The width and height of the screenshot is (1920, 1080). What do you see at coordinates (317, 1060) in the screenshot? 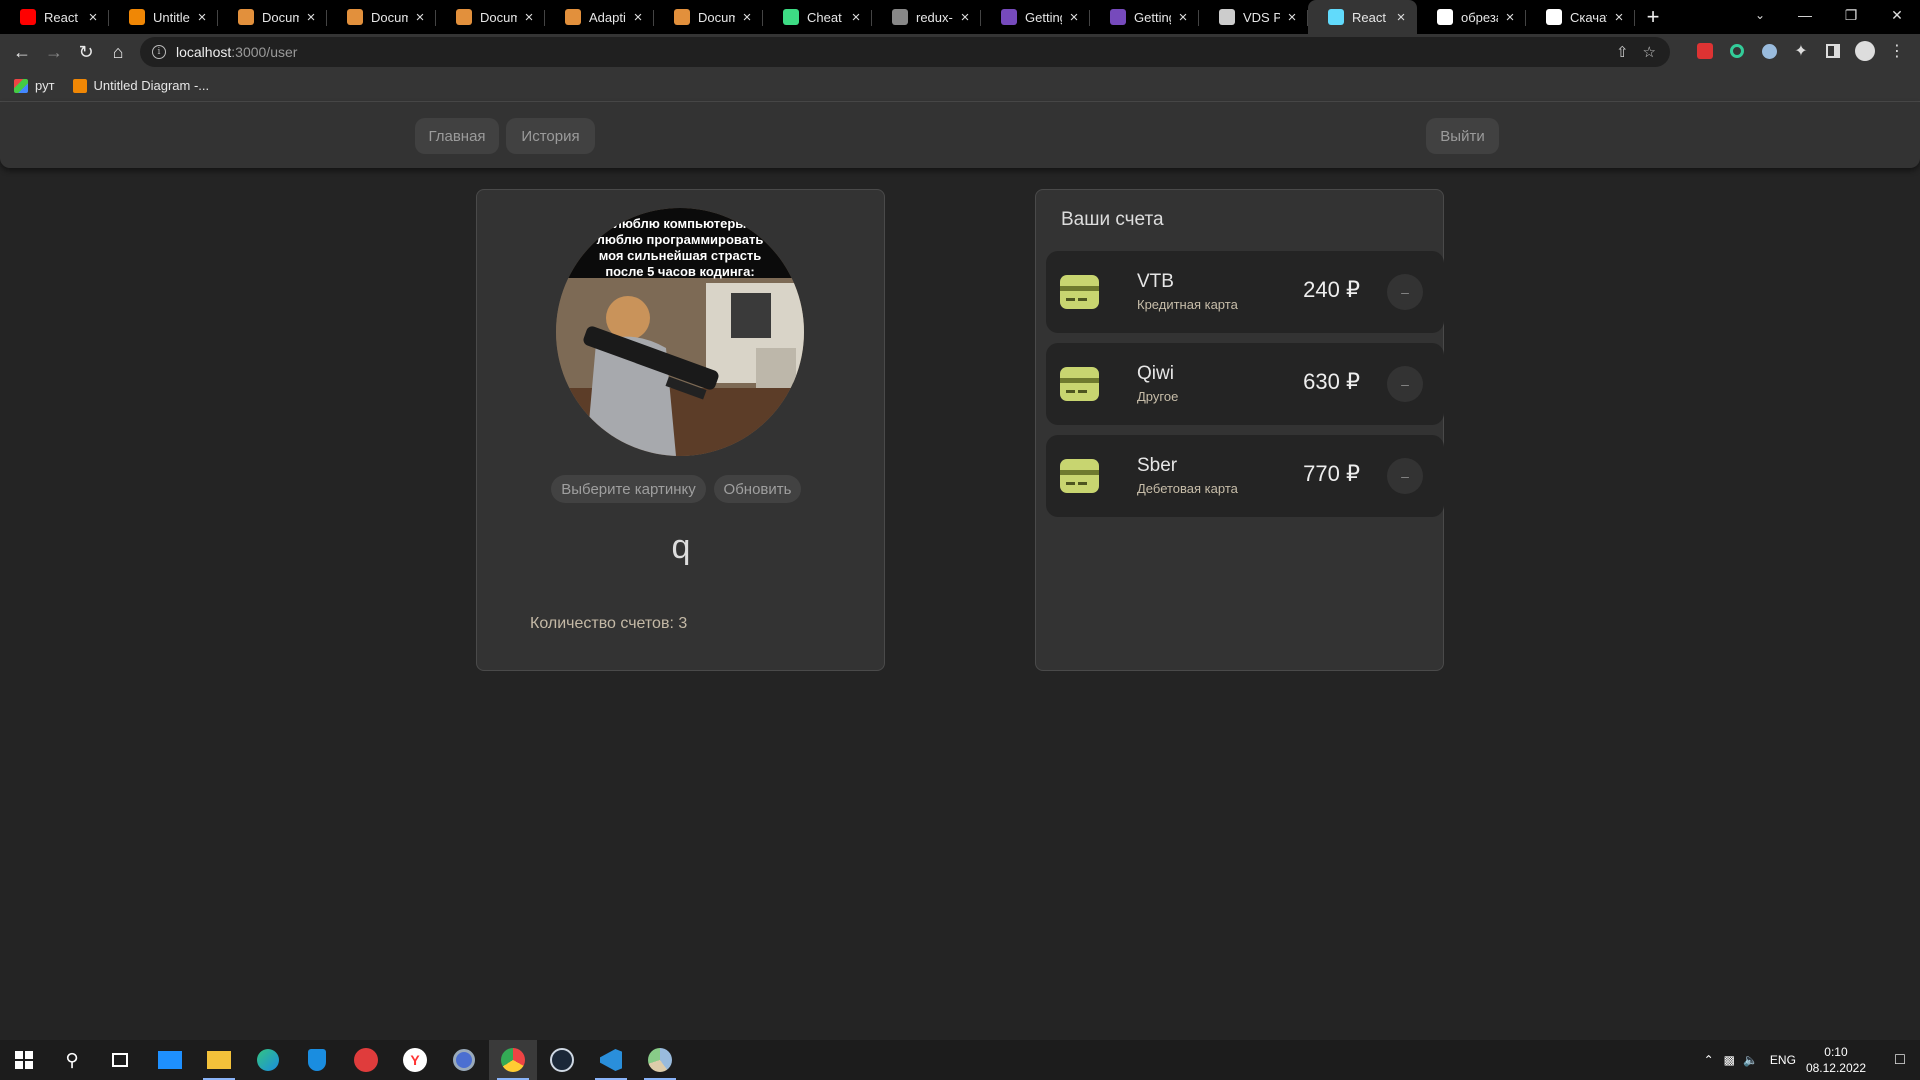
I see `defender-shield-icon` at bounding box center [317, 1060].